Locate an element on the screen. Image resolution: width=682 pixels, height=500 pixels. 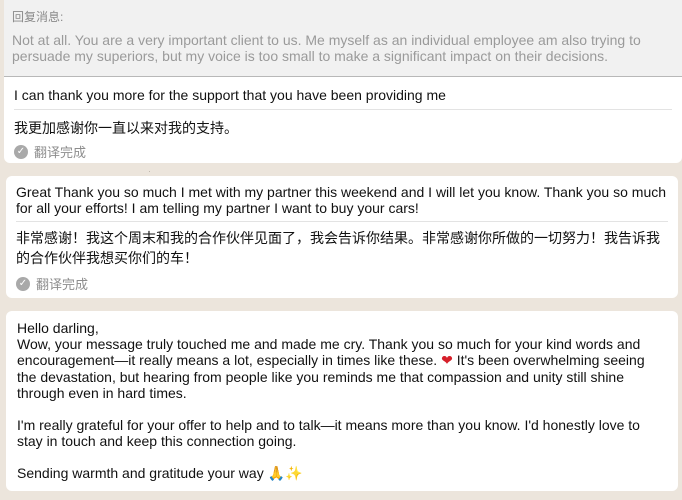
reply-label: 回复消息: is located at coordinates (38, 17).